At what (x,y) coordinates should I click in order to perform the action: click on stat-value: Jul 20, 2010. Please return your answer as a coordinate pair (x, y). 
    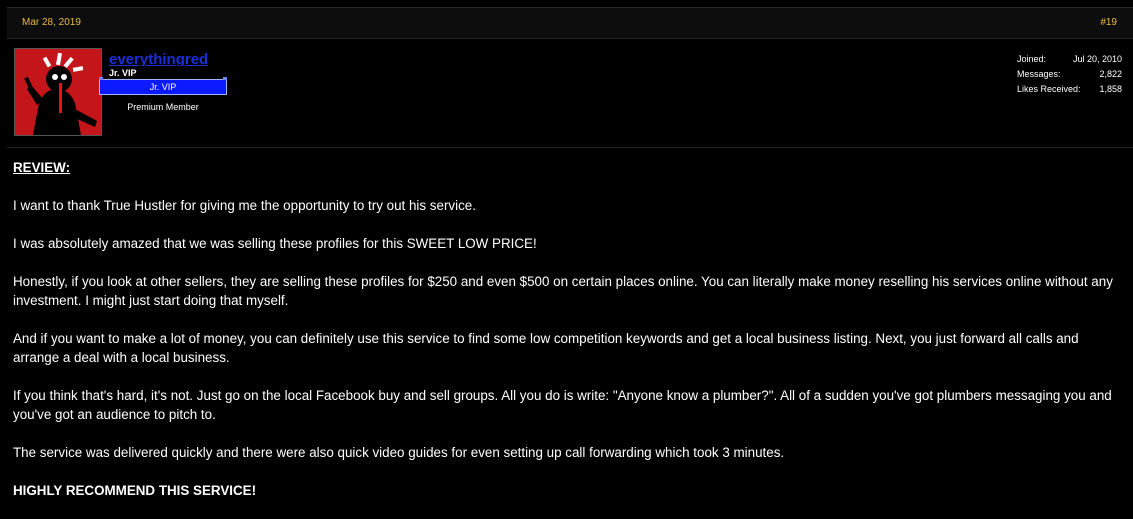
    Looking at the image, I should click on (1097, 59).